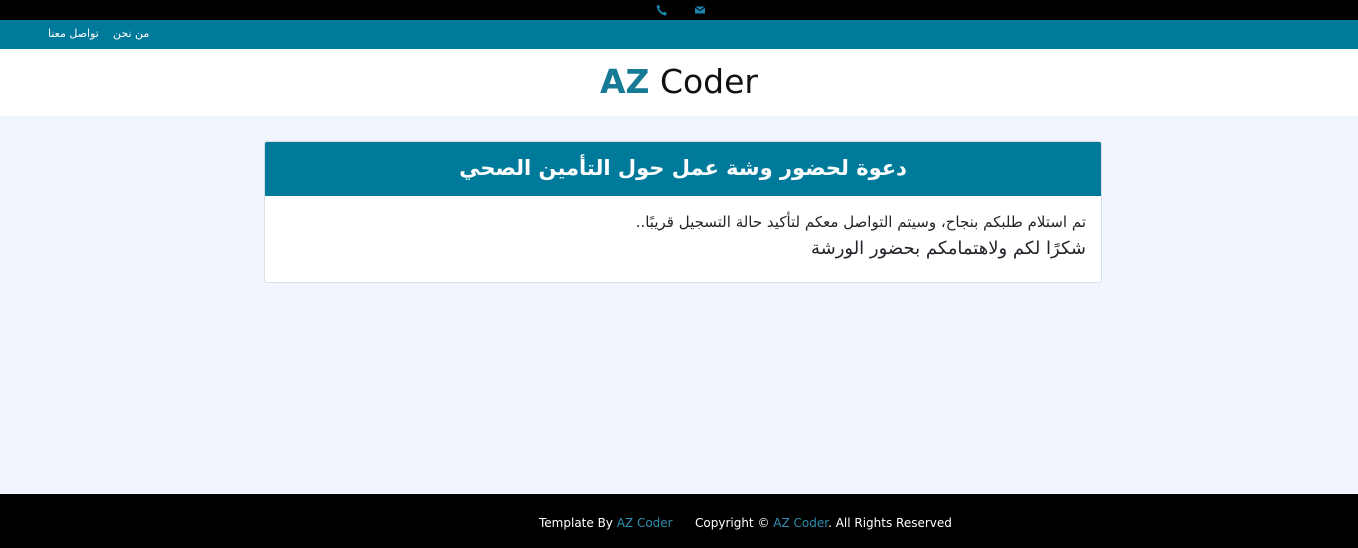 This screenshot has width=1358, height=548. Describe the element at coordinates (645, 523) in the screenshot. I see `footer-template-link: AZ Coder` at that location.